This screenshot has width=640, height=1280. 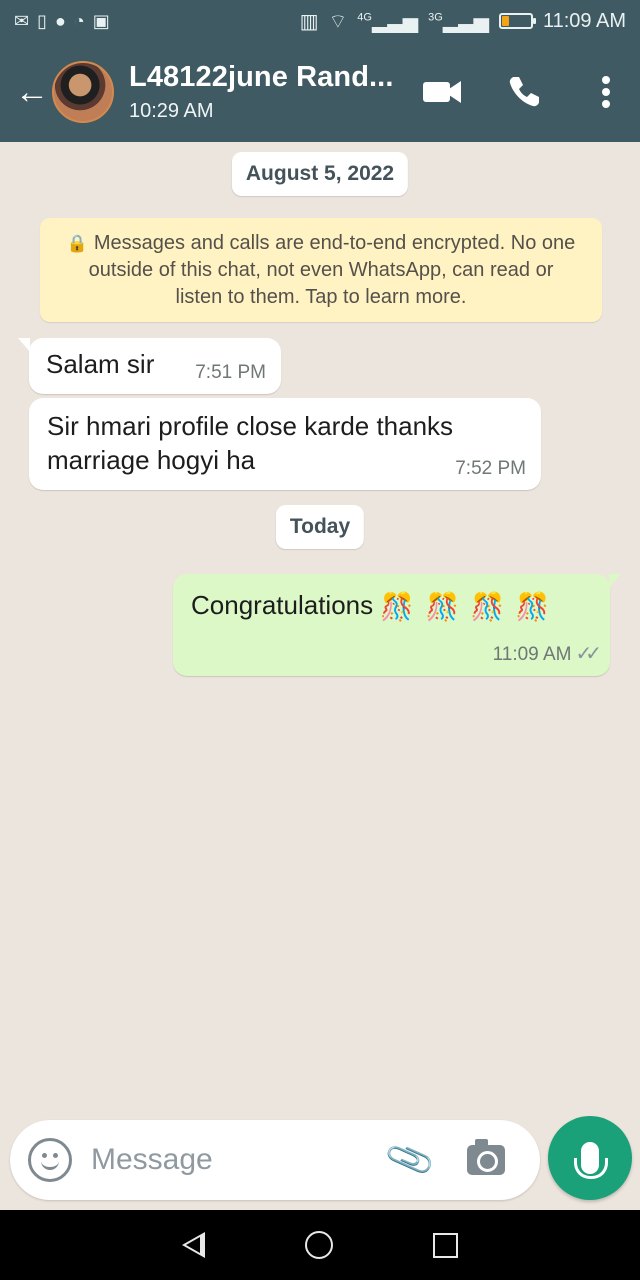 I want to click on voice-call-button, so click(x=524, y=92).